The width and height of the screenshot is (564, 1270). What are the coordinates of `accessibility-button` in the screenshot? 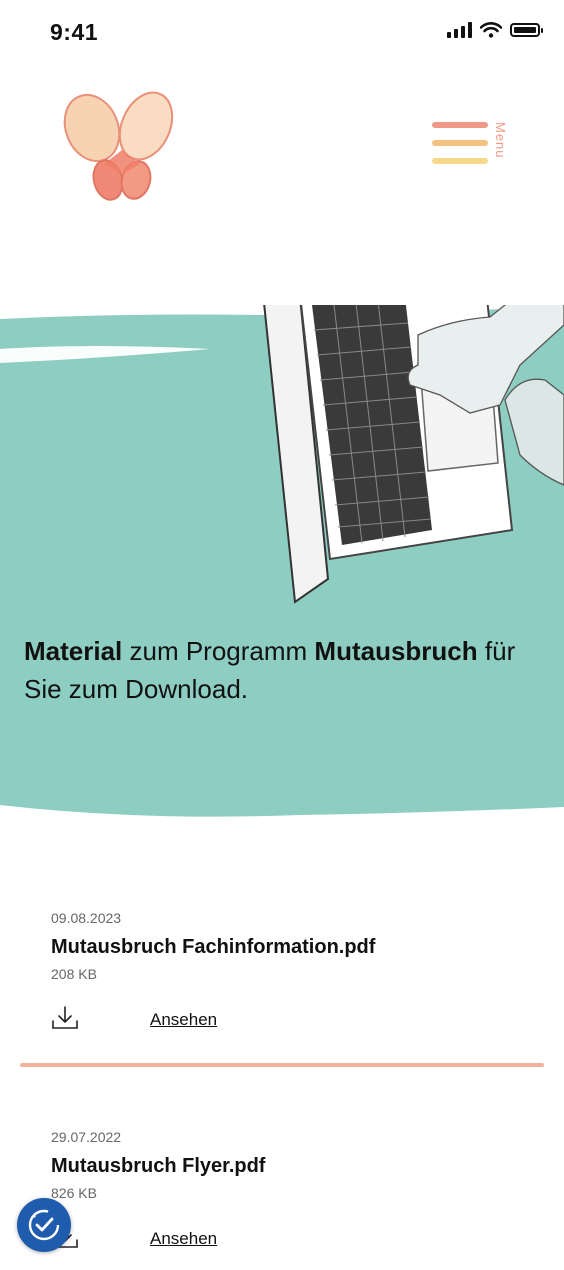 It's located at (44, 1225).